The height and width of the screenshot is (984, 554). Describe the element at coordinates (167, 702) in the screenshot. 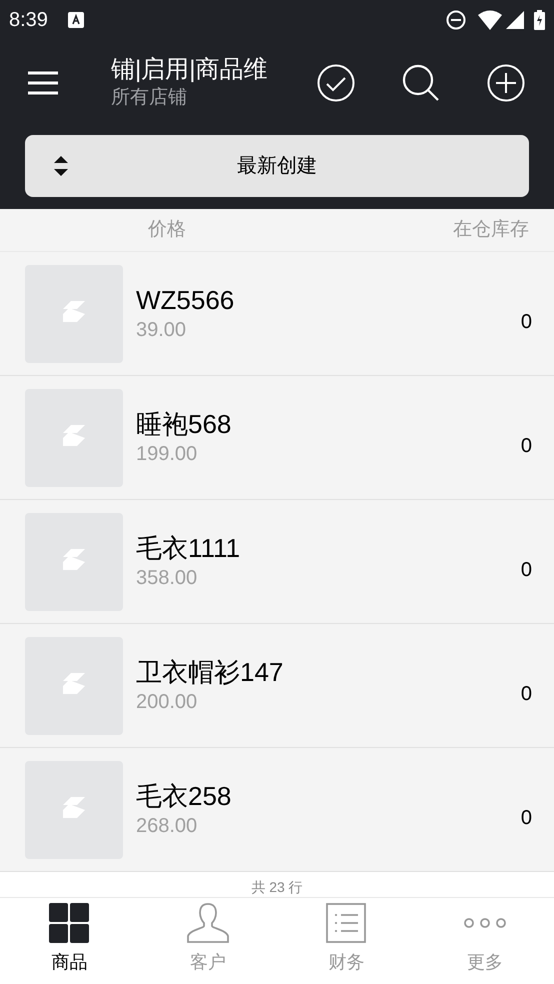

I see `product-price: 200.00` at that location.